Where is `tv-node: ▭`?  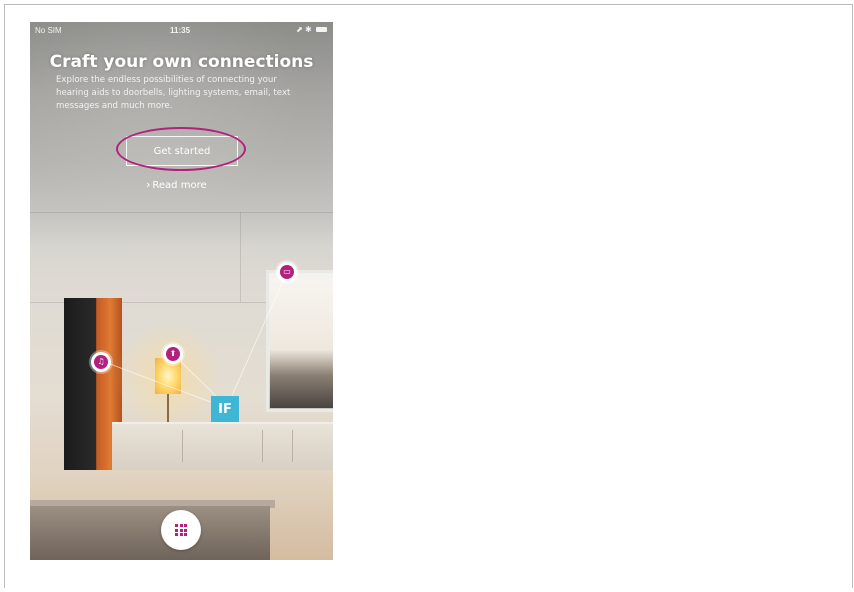
tv-node: ▭ is located at coordinates (287, 272).